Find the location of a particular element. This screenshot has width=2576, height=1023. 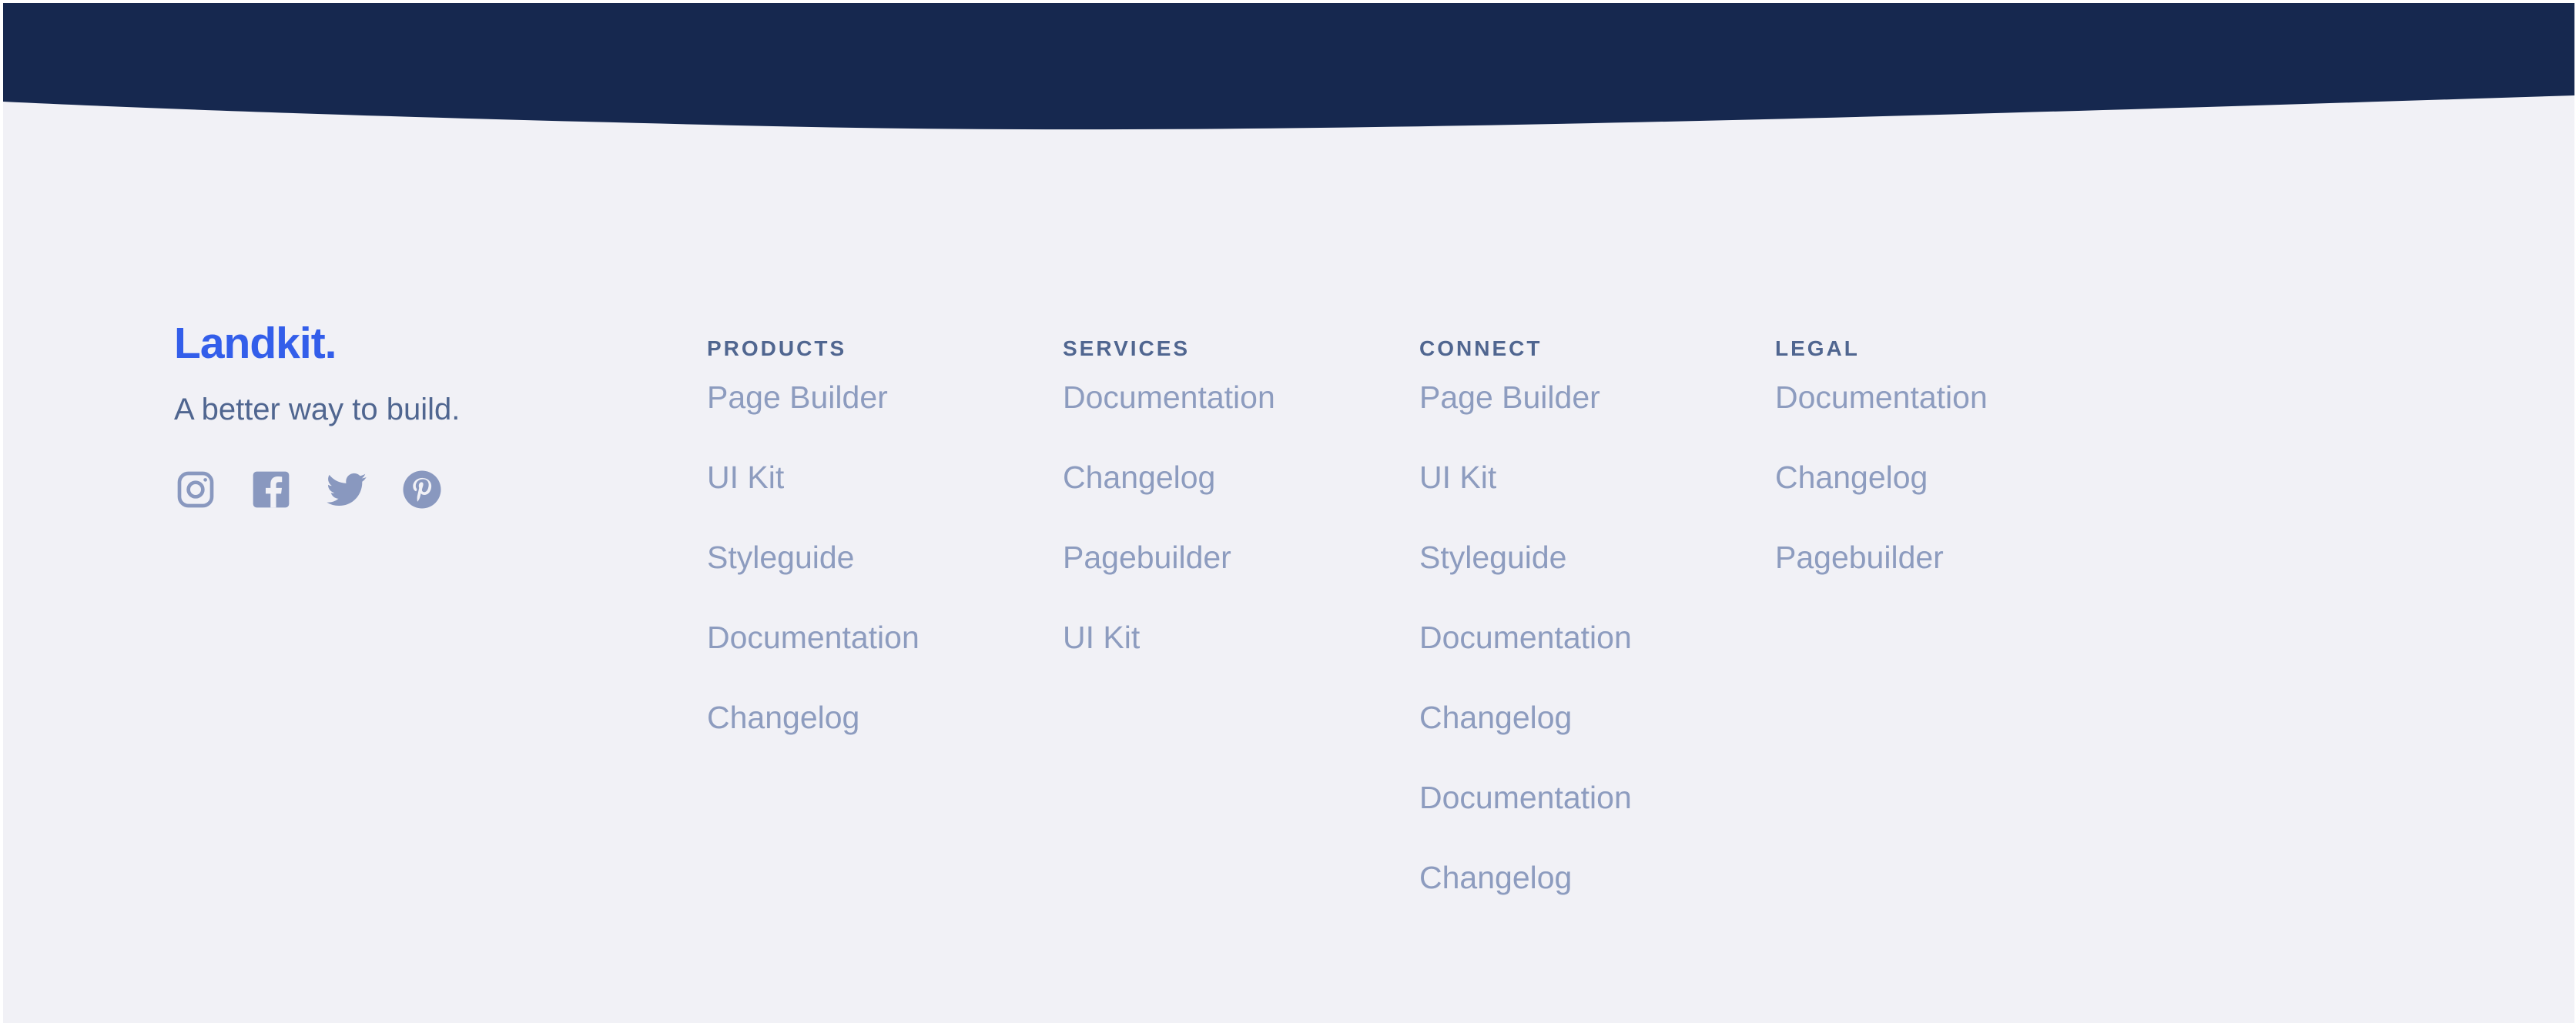

connect-link-changelog-2: Changelog is located at coordinates (1495, 877).